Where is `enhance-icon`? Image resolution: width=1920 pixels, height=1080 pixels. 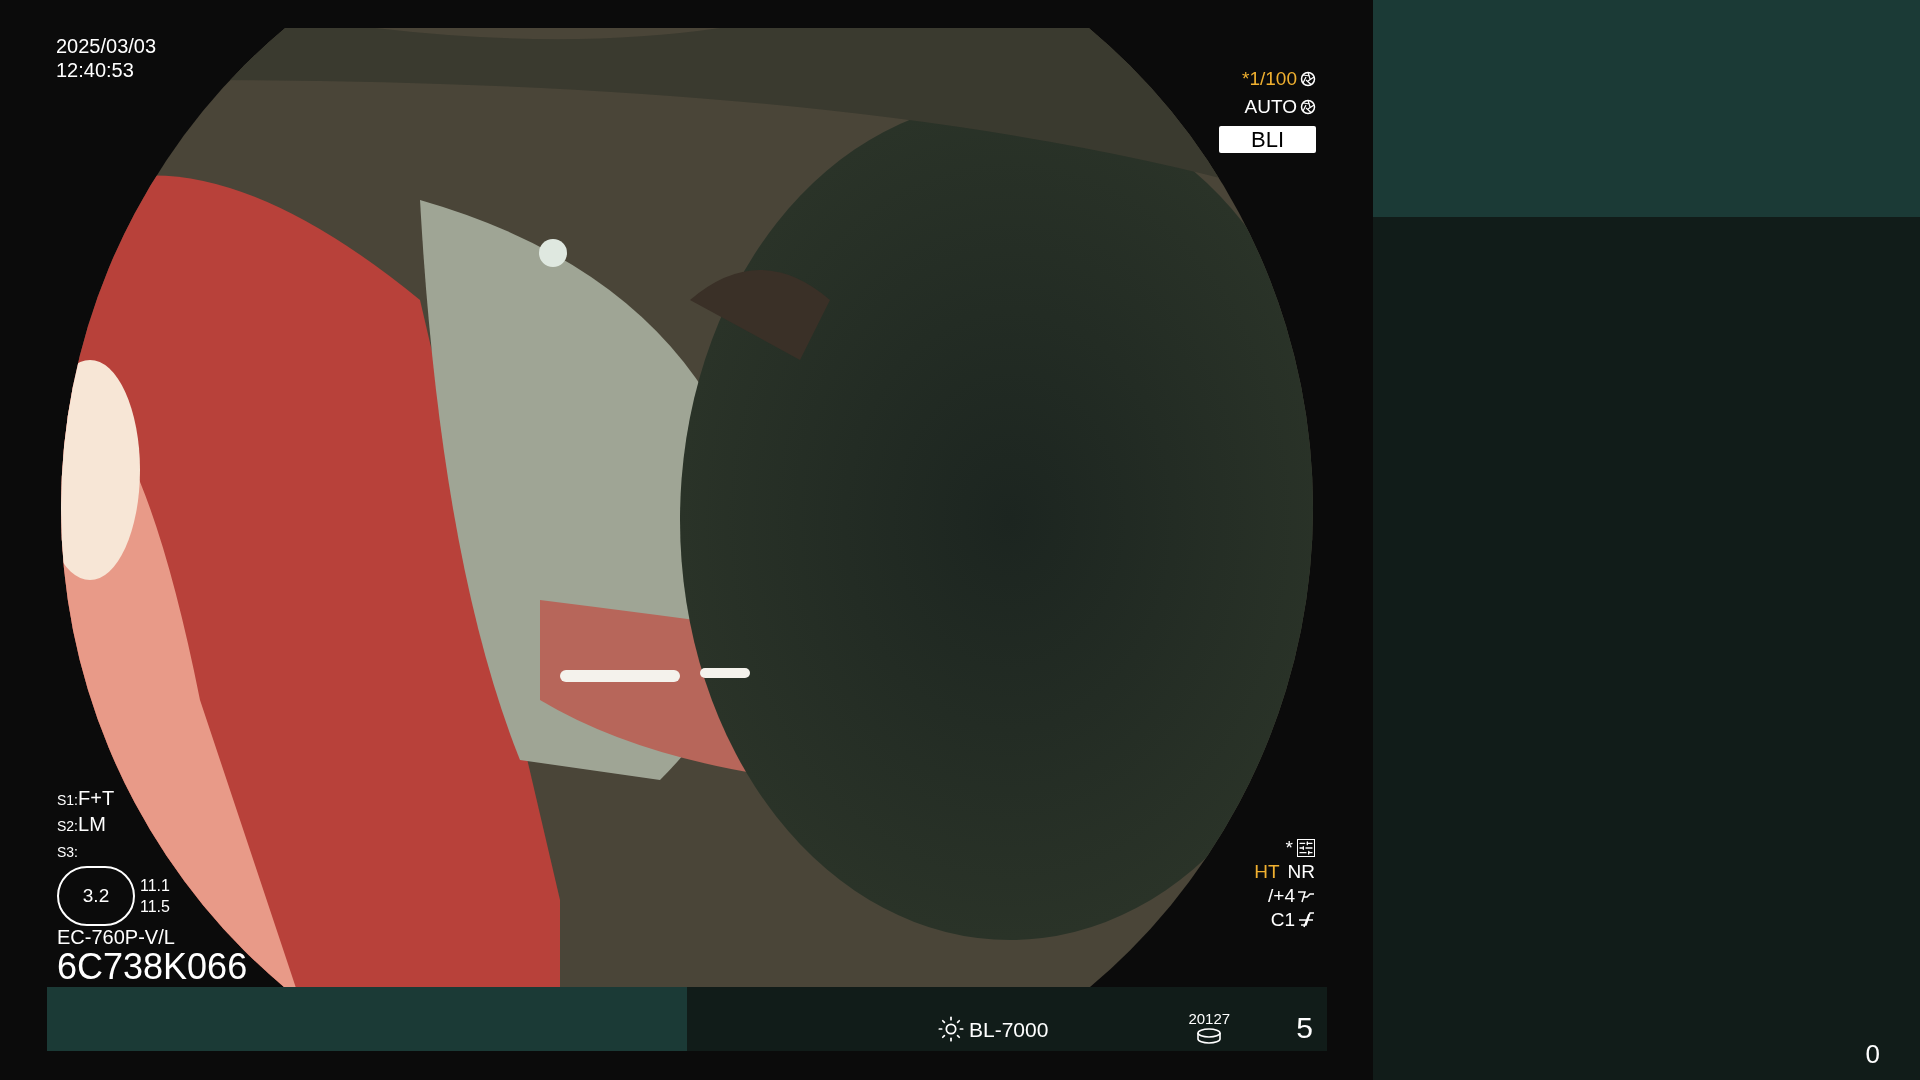 enhance-icon is located at coordinates (1306, 896).